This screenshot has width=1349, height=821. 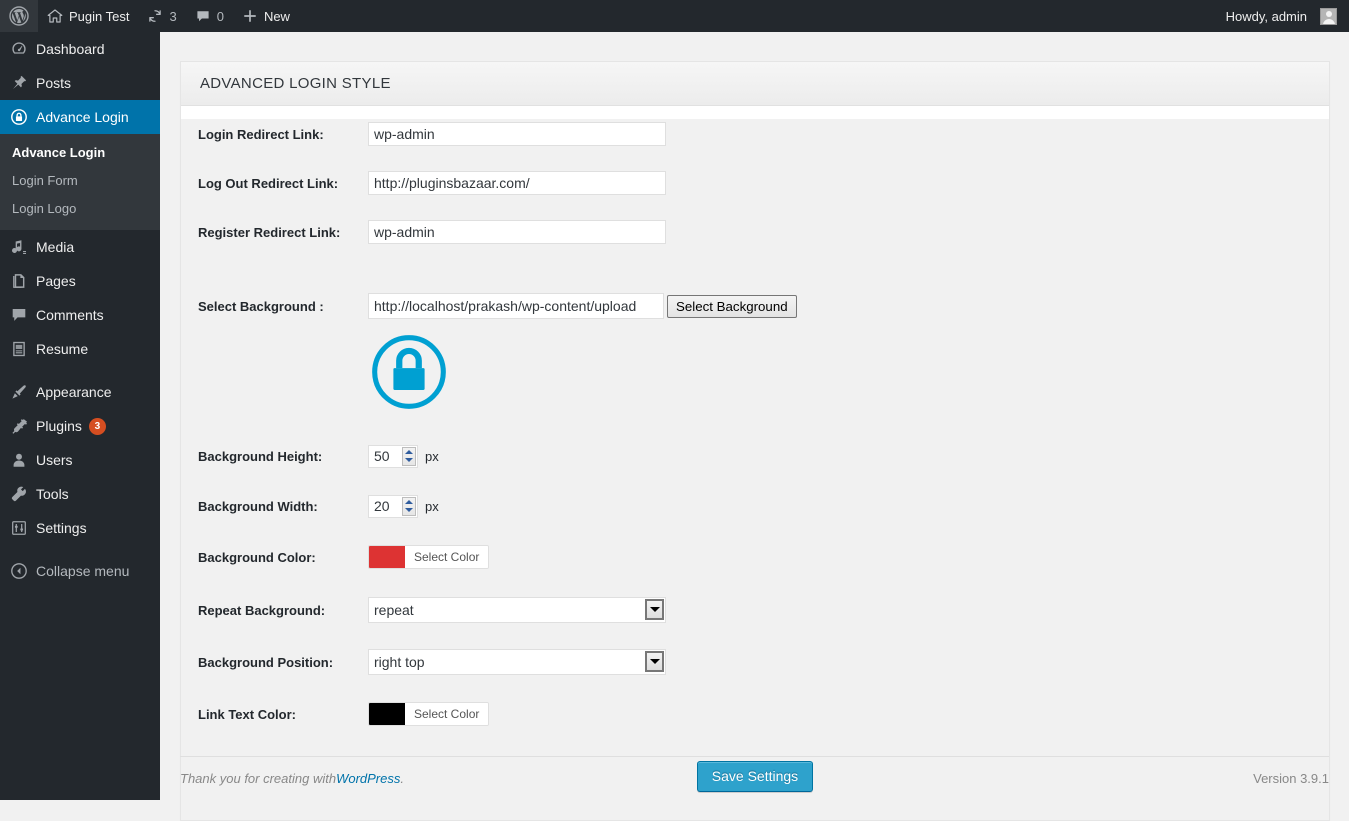 I want to click on row-background-width: Background Width: px, so click(x=755, y=506).